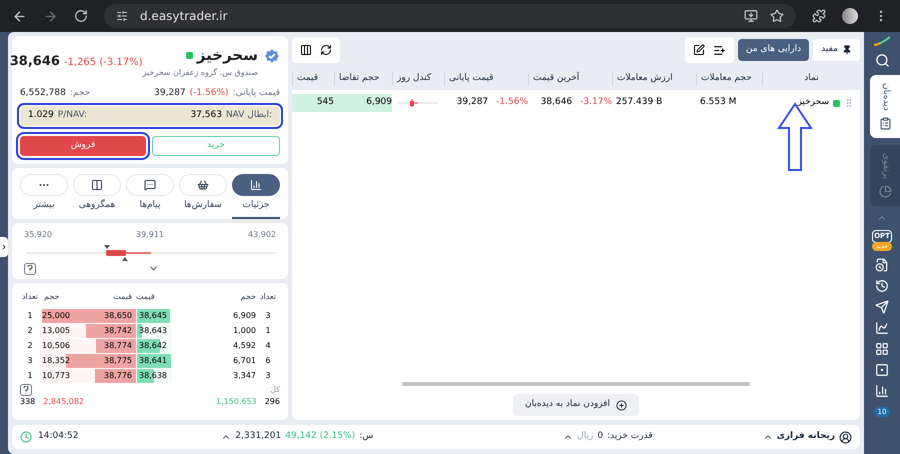 This screenshot has width=900, height=454. Describe the element at coordinates (556, 103) in the screenshot. I see `table-cell-text: 38,646` at that location.